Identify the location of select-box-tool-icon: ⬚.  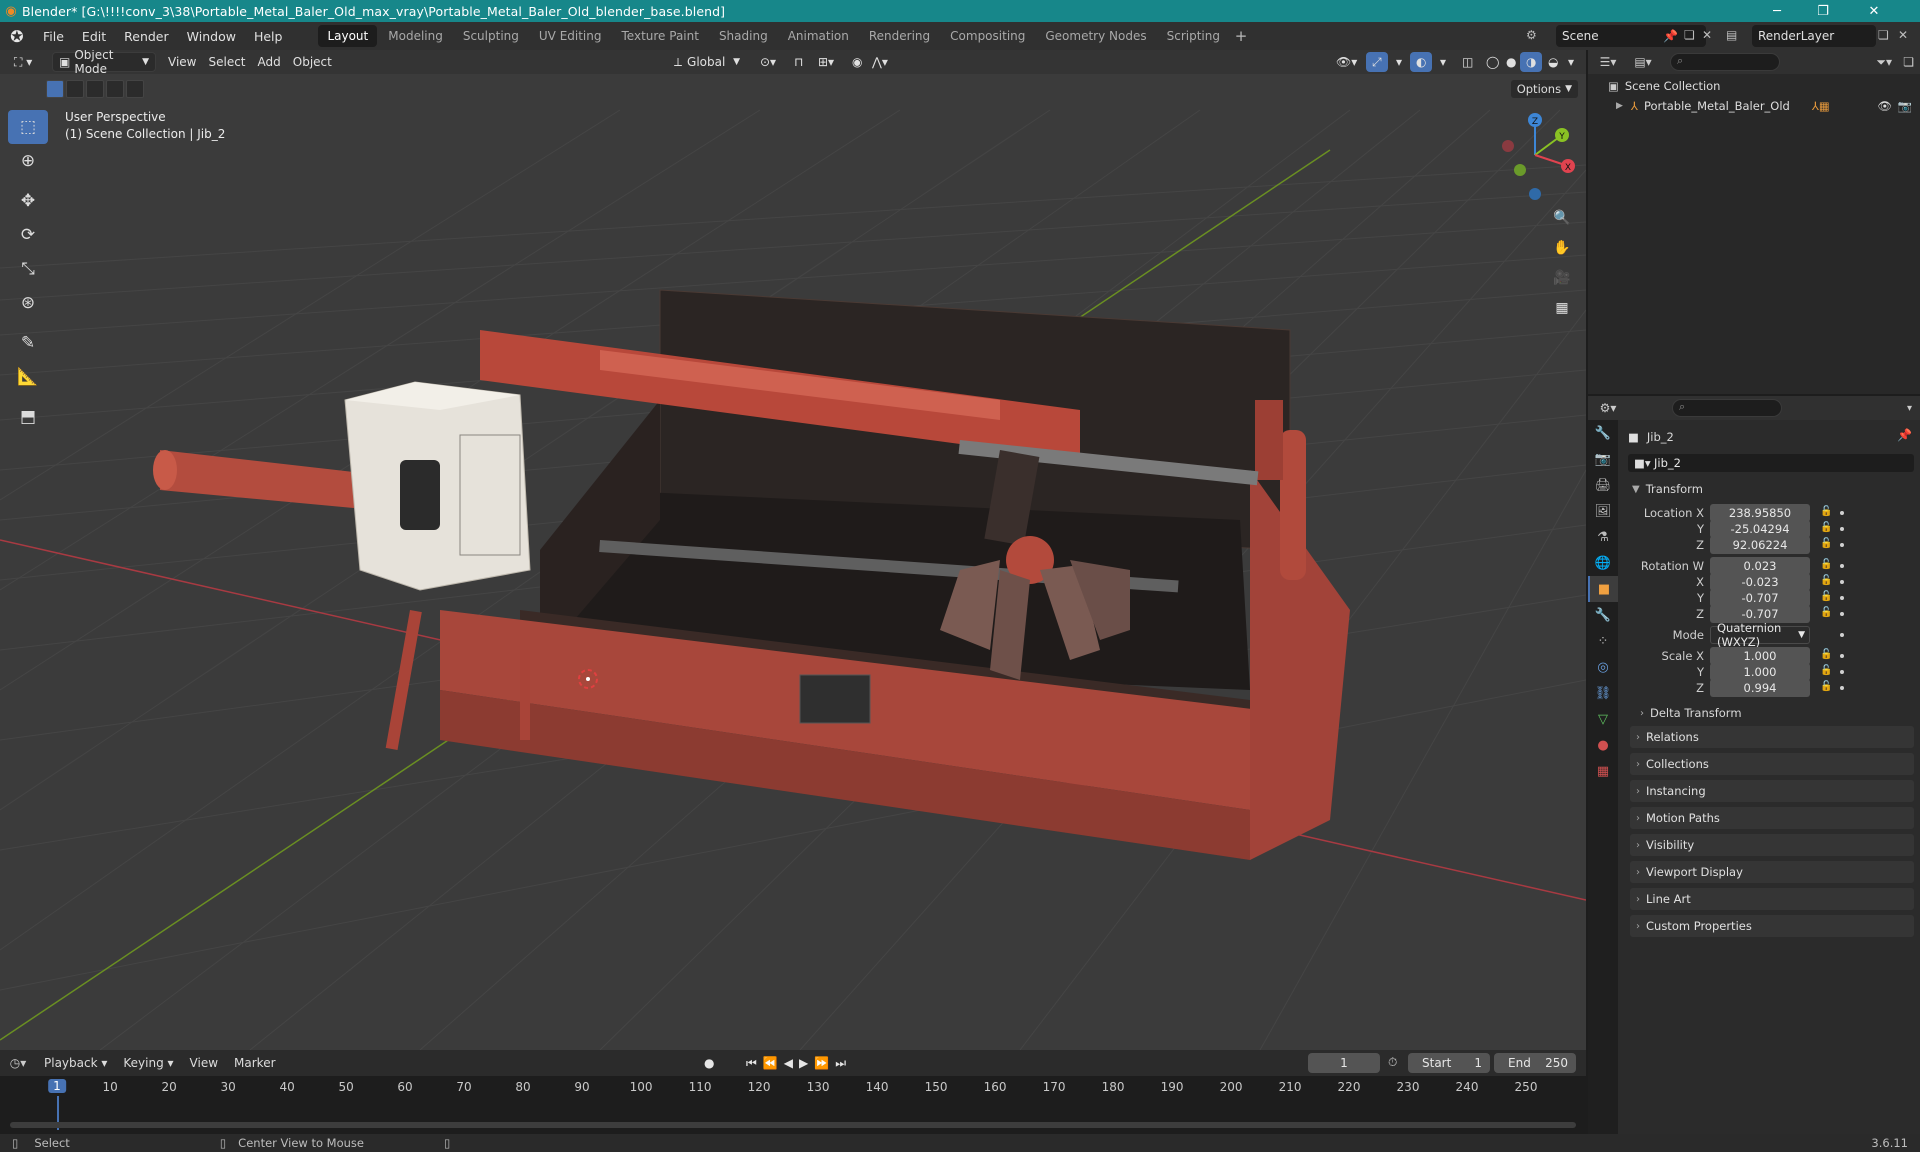
(28, 127).